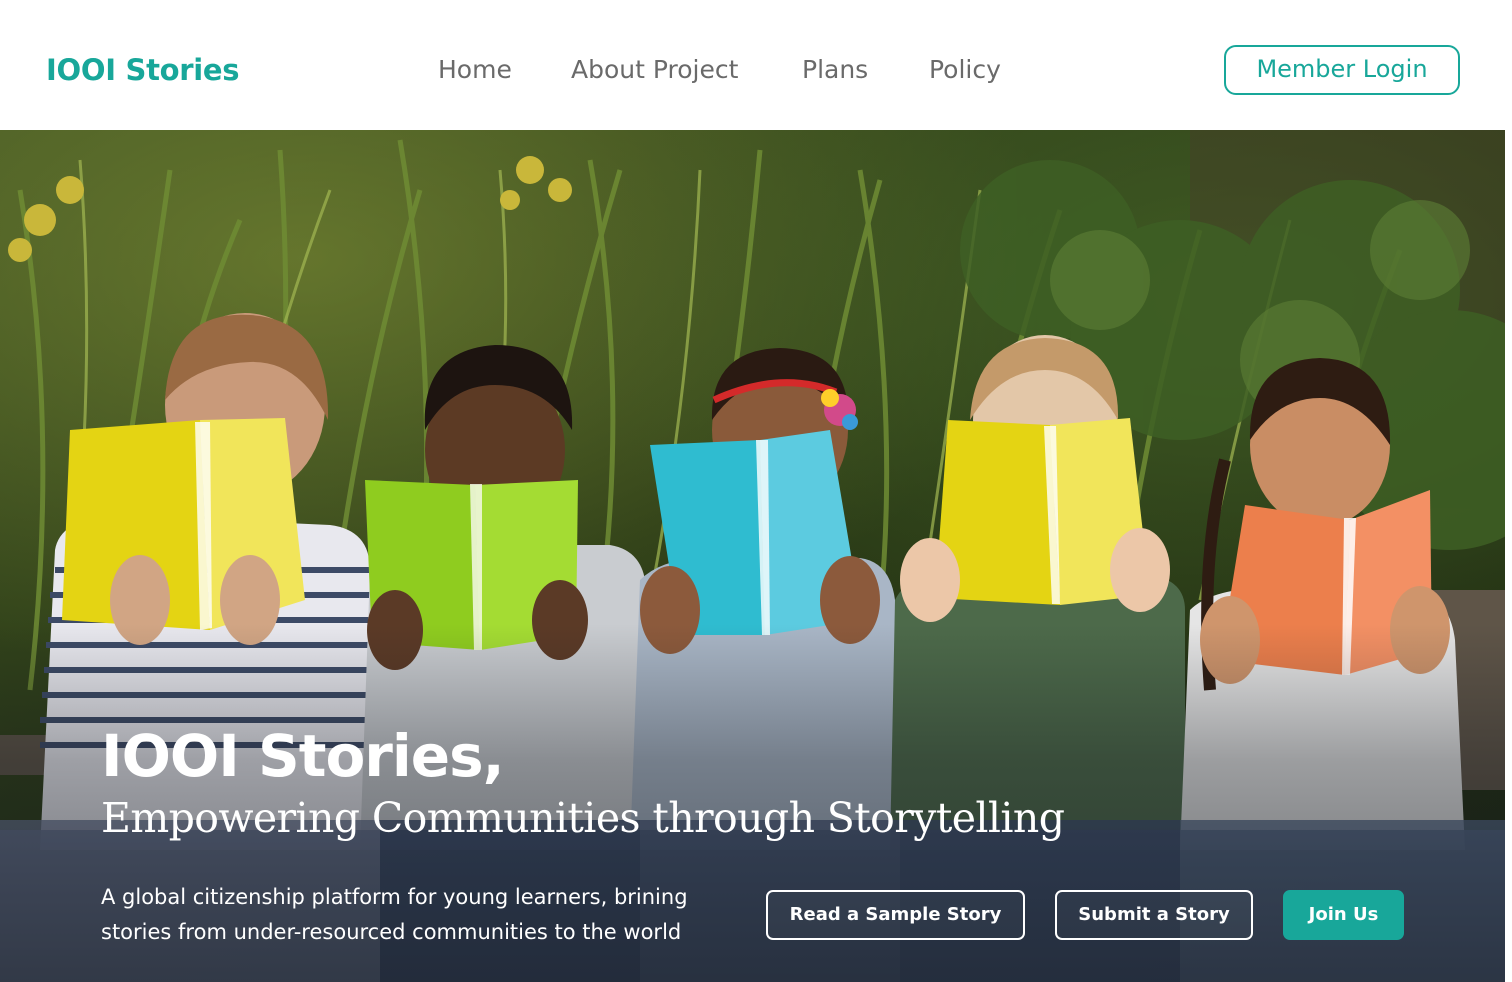 This screenshot has width=1512, height=982. I want to click on nav-about-project: About Project, so click(654, 70).